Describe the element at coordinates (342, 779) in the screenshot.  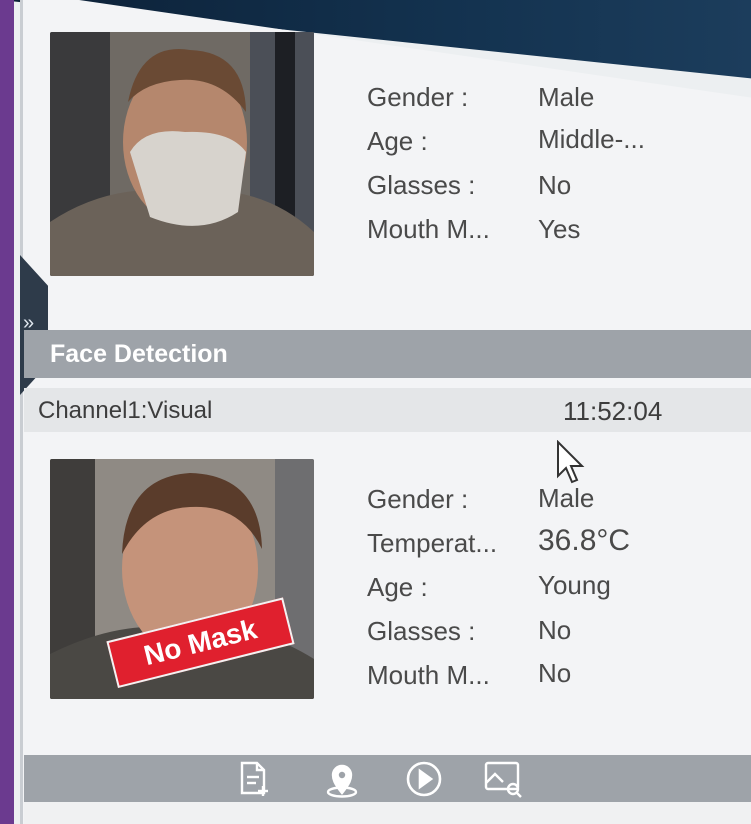
I see `location-icon` at that location.